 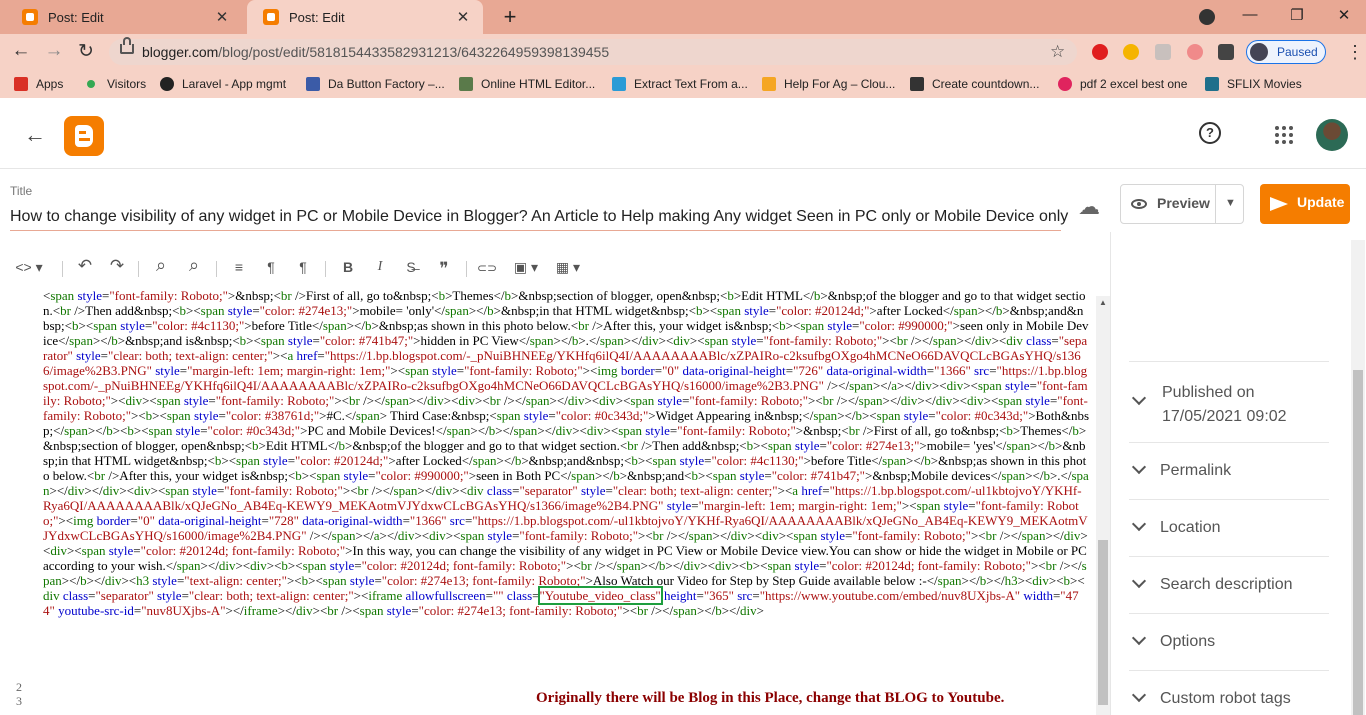 What do you see at coordinates (38, 84) in the screenshot?
I see `bookmark-apps: Apps` at bounding box center [38, 84].